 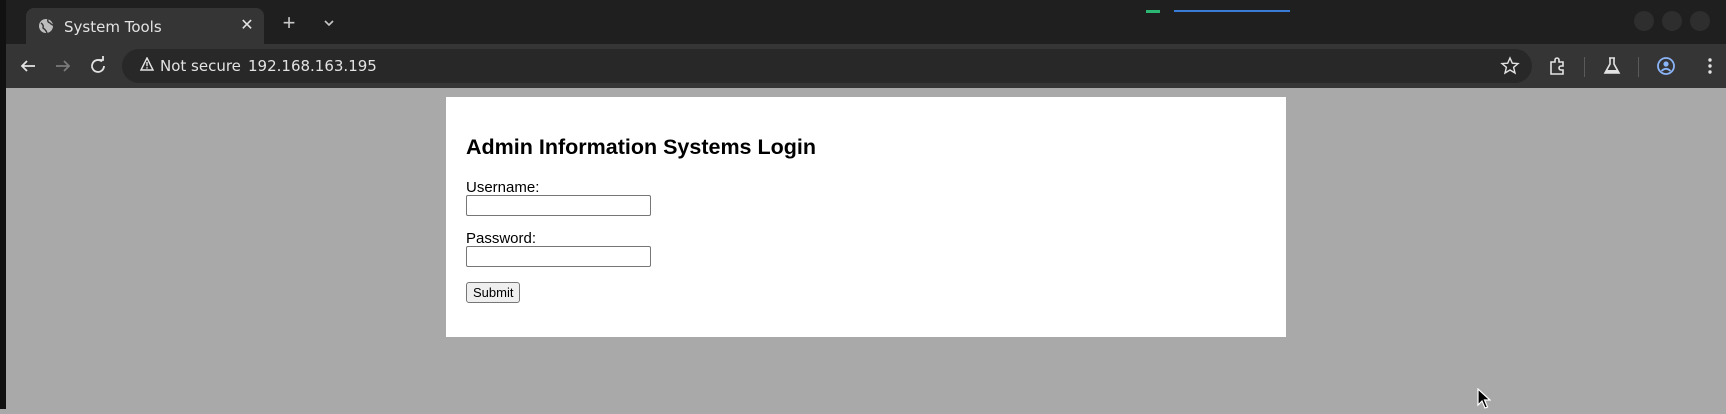 I want to click on url-text: 192.168.163.195, so click(x=312, y=66).